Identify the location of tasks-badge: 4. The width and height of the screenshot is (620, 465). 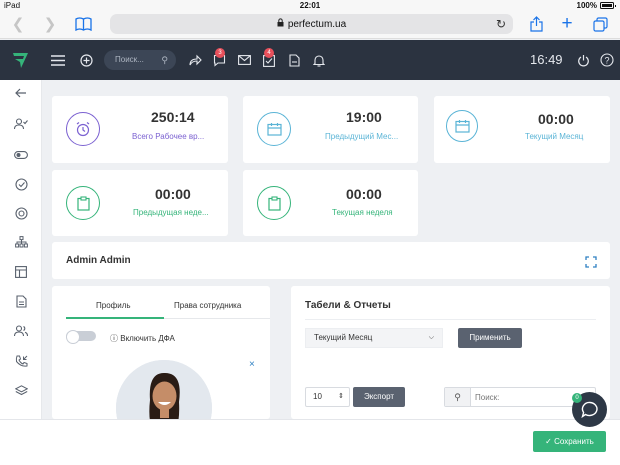
(269, 53).